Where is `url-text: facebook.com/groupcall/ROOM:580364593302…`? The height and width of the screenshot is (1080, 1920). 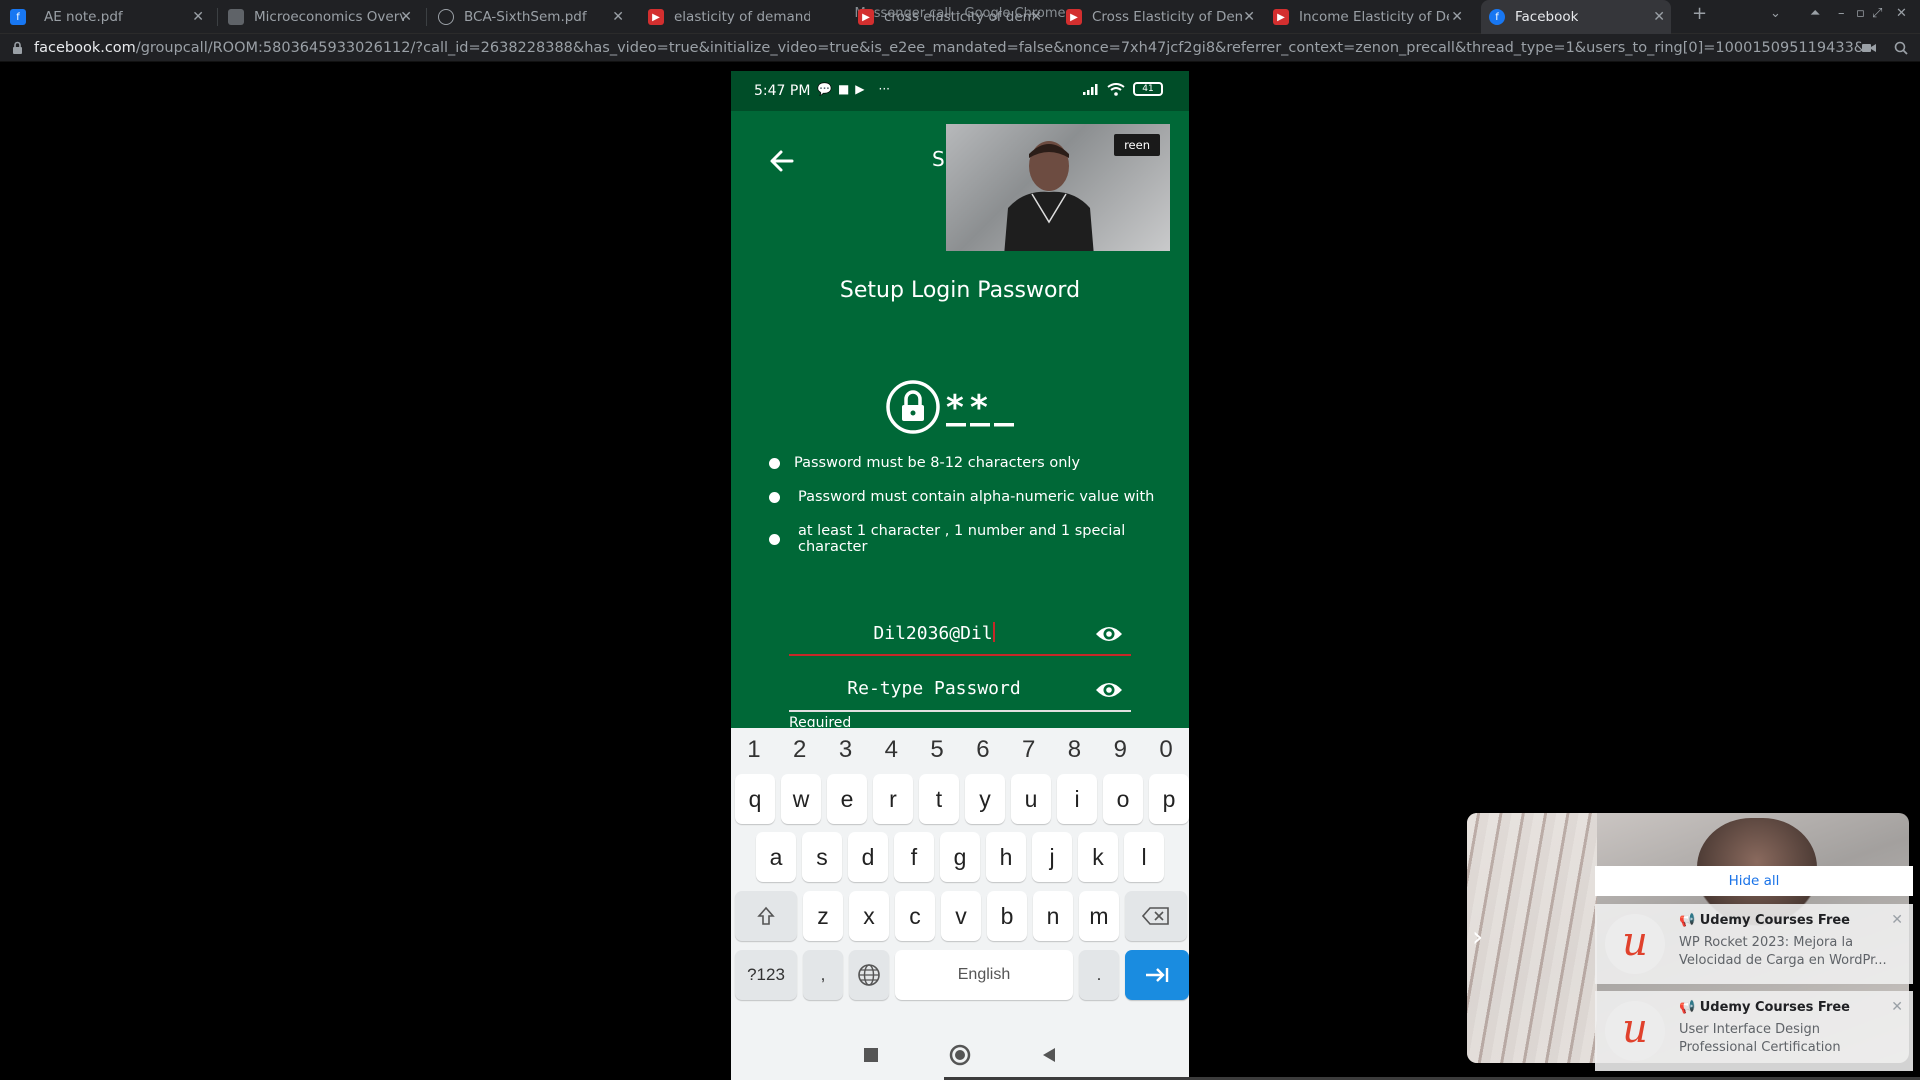 url-text: facebook.com/groupcall/ROOM:580364593302… is located at coordinates (949, 48).